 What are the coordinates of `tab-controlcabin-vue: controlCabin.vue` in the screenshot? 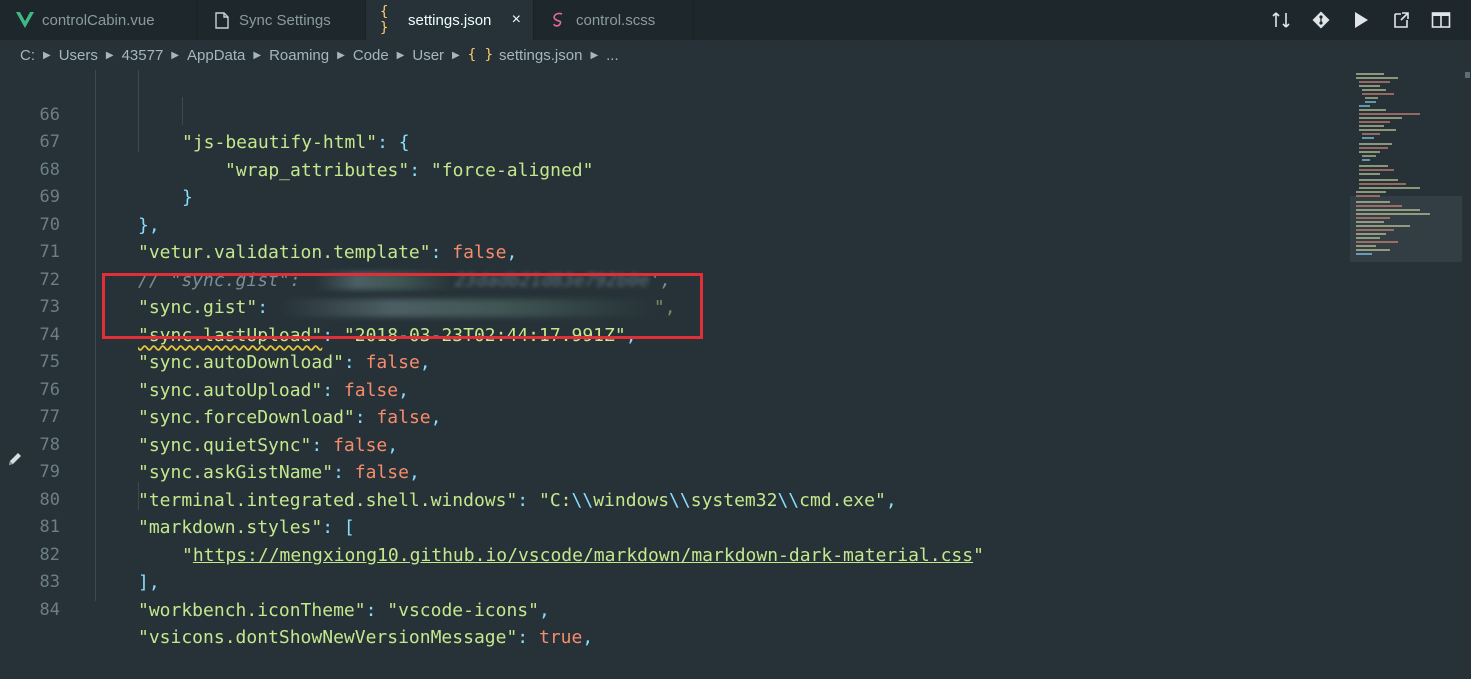 It's located at (98, 20).